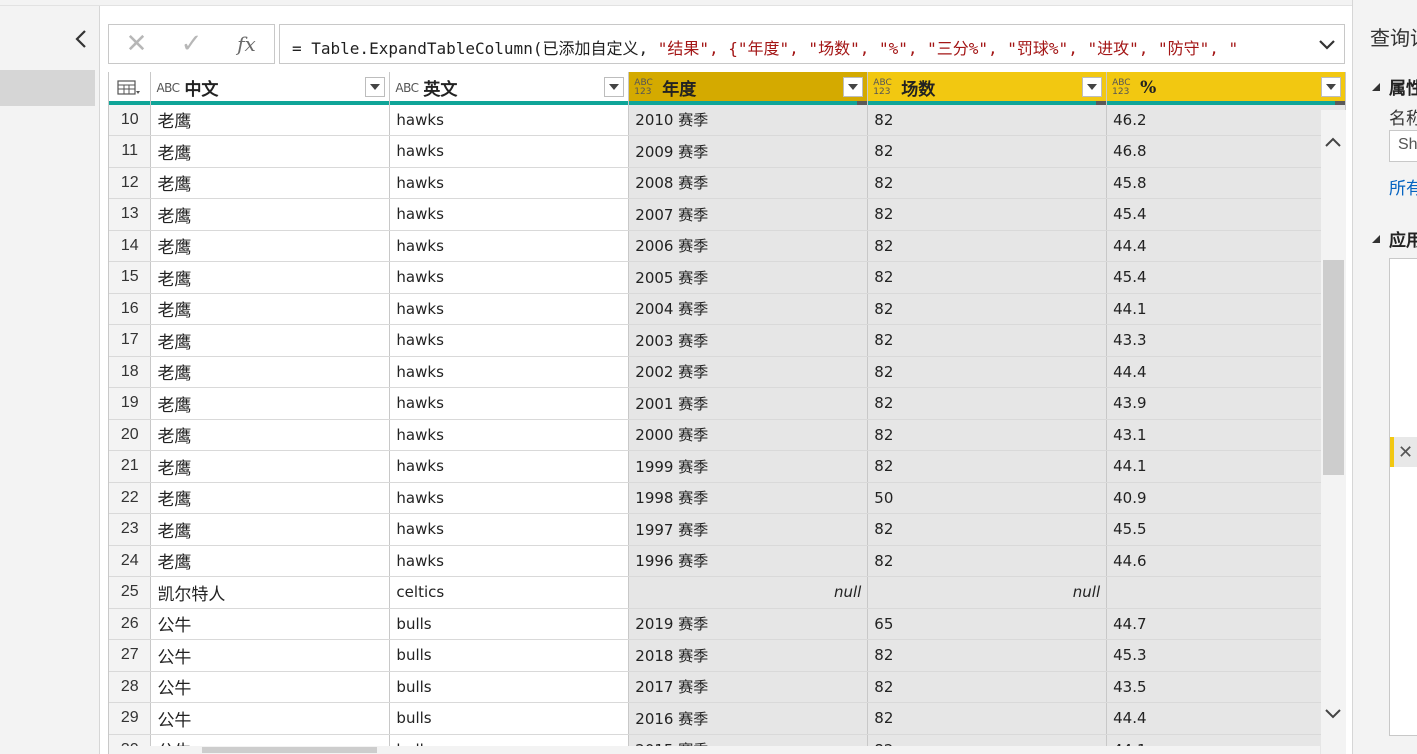  I want to click on cell-en: celtics, so click(509, 592).